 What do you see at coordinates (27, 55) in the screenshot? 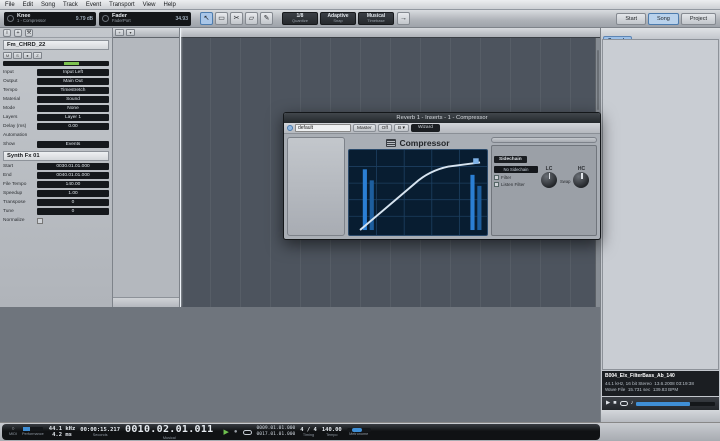
I see `record-arm-button: ●` at bounding box center [27, 55].